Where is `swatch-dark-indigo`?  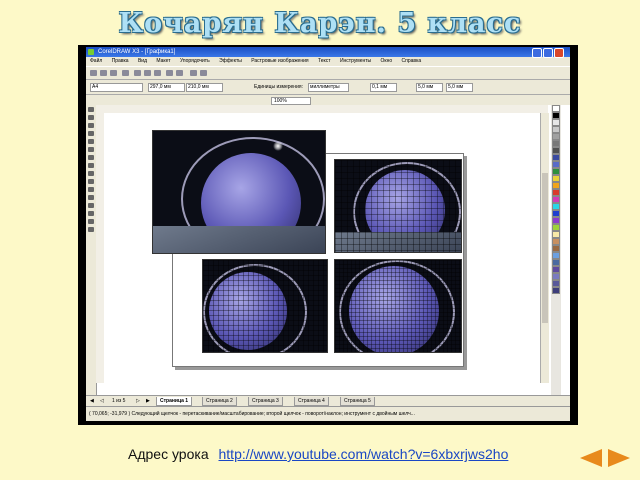
swatch-dark-indigo is located at coordinates (556, 290).